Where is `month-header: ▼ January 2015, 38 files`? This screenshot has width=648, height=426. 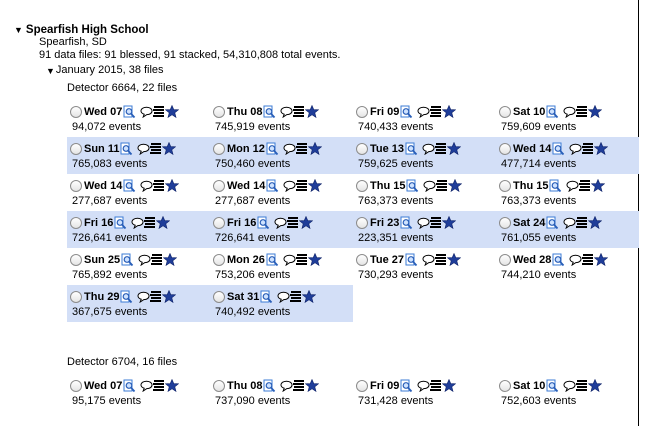
month-header: ▼ January 2015, 38 files is located at coordinates (105, 70).